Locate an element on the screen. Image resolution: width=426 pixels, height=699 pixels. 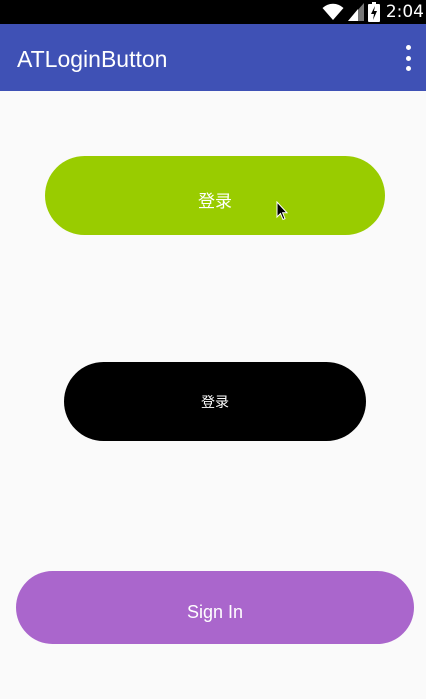
login-button-black: 登录 is located at coordinates (215, 401).